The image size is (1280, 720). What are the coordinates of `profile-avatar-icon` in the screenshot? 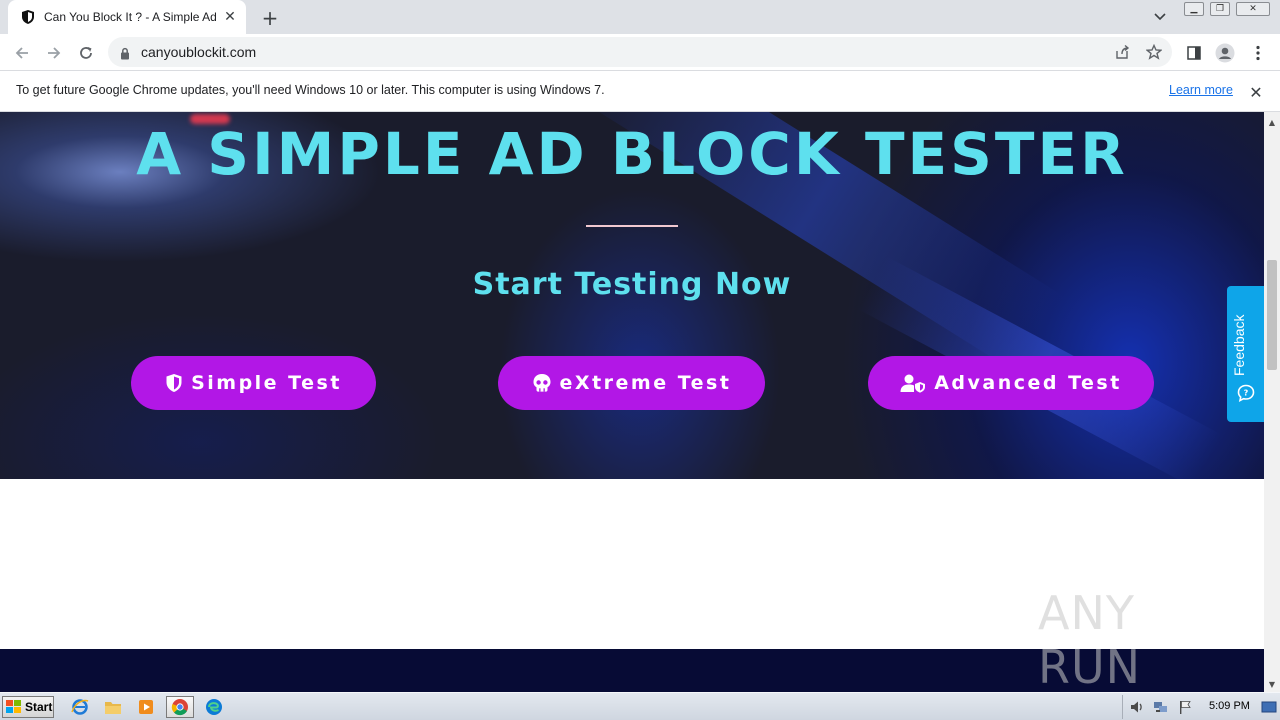 It's located at (1225, 53).